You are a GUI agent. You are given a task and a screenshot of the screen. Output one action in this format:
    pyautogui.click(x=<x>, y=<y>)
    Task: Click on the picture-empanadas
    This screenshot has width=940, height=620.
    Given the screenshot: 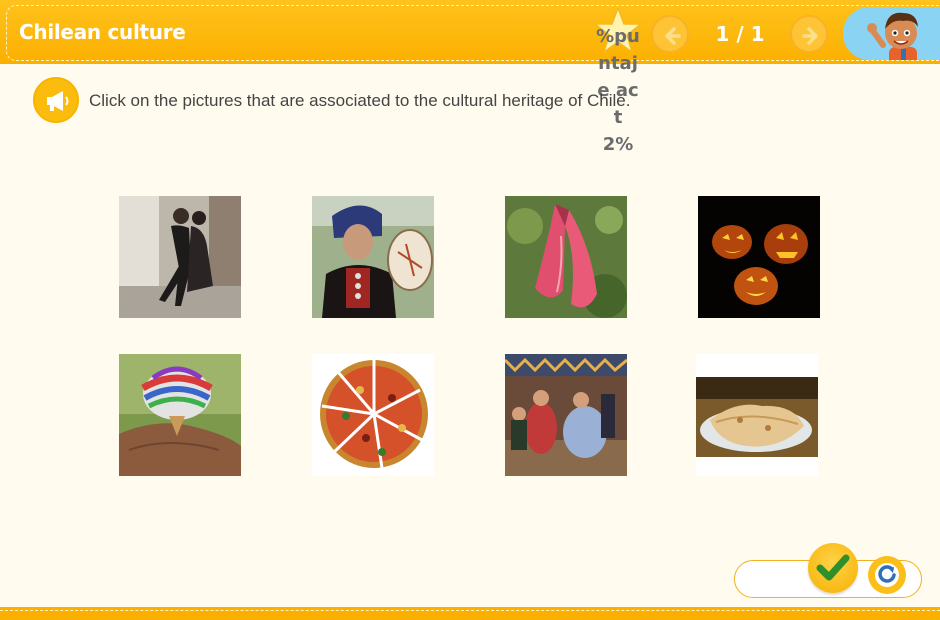 What is the action you would take?
    pyautogui.click(x=757, y=415)
    